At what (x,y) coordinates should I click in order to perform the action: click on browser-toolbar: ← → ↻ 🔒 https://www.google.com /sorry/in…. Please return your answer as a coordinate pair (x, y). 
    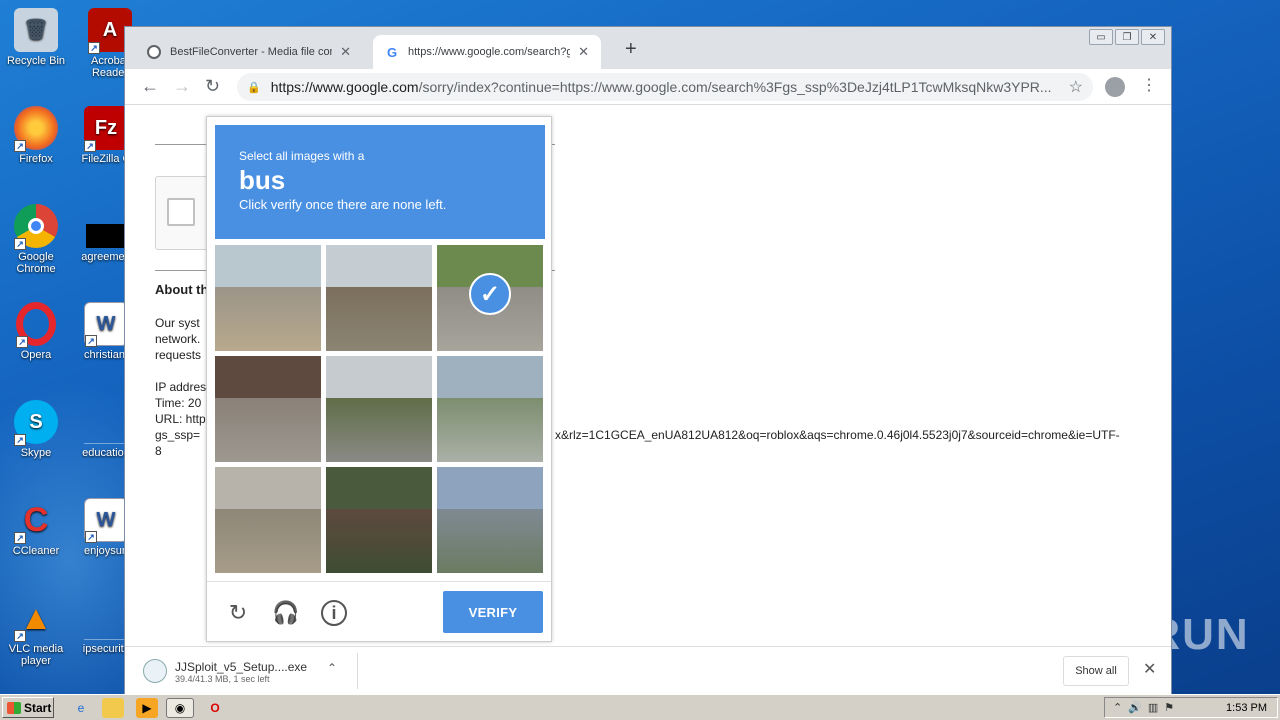
    Looking at the image, I should click on (648, 87).